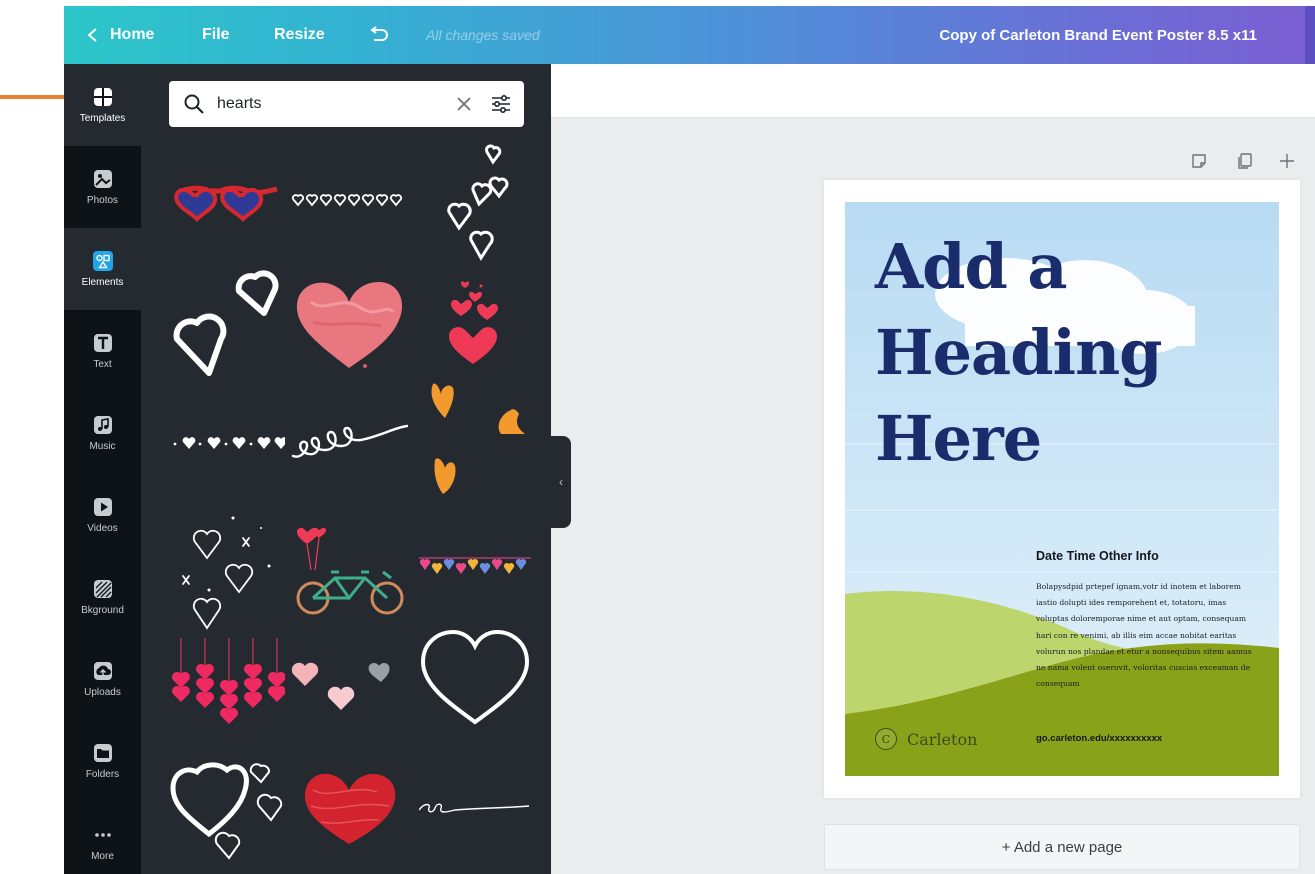 This screenshot has width=1315, height=874. I want to click on rail-item-more: More, so click(102, 838).